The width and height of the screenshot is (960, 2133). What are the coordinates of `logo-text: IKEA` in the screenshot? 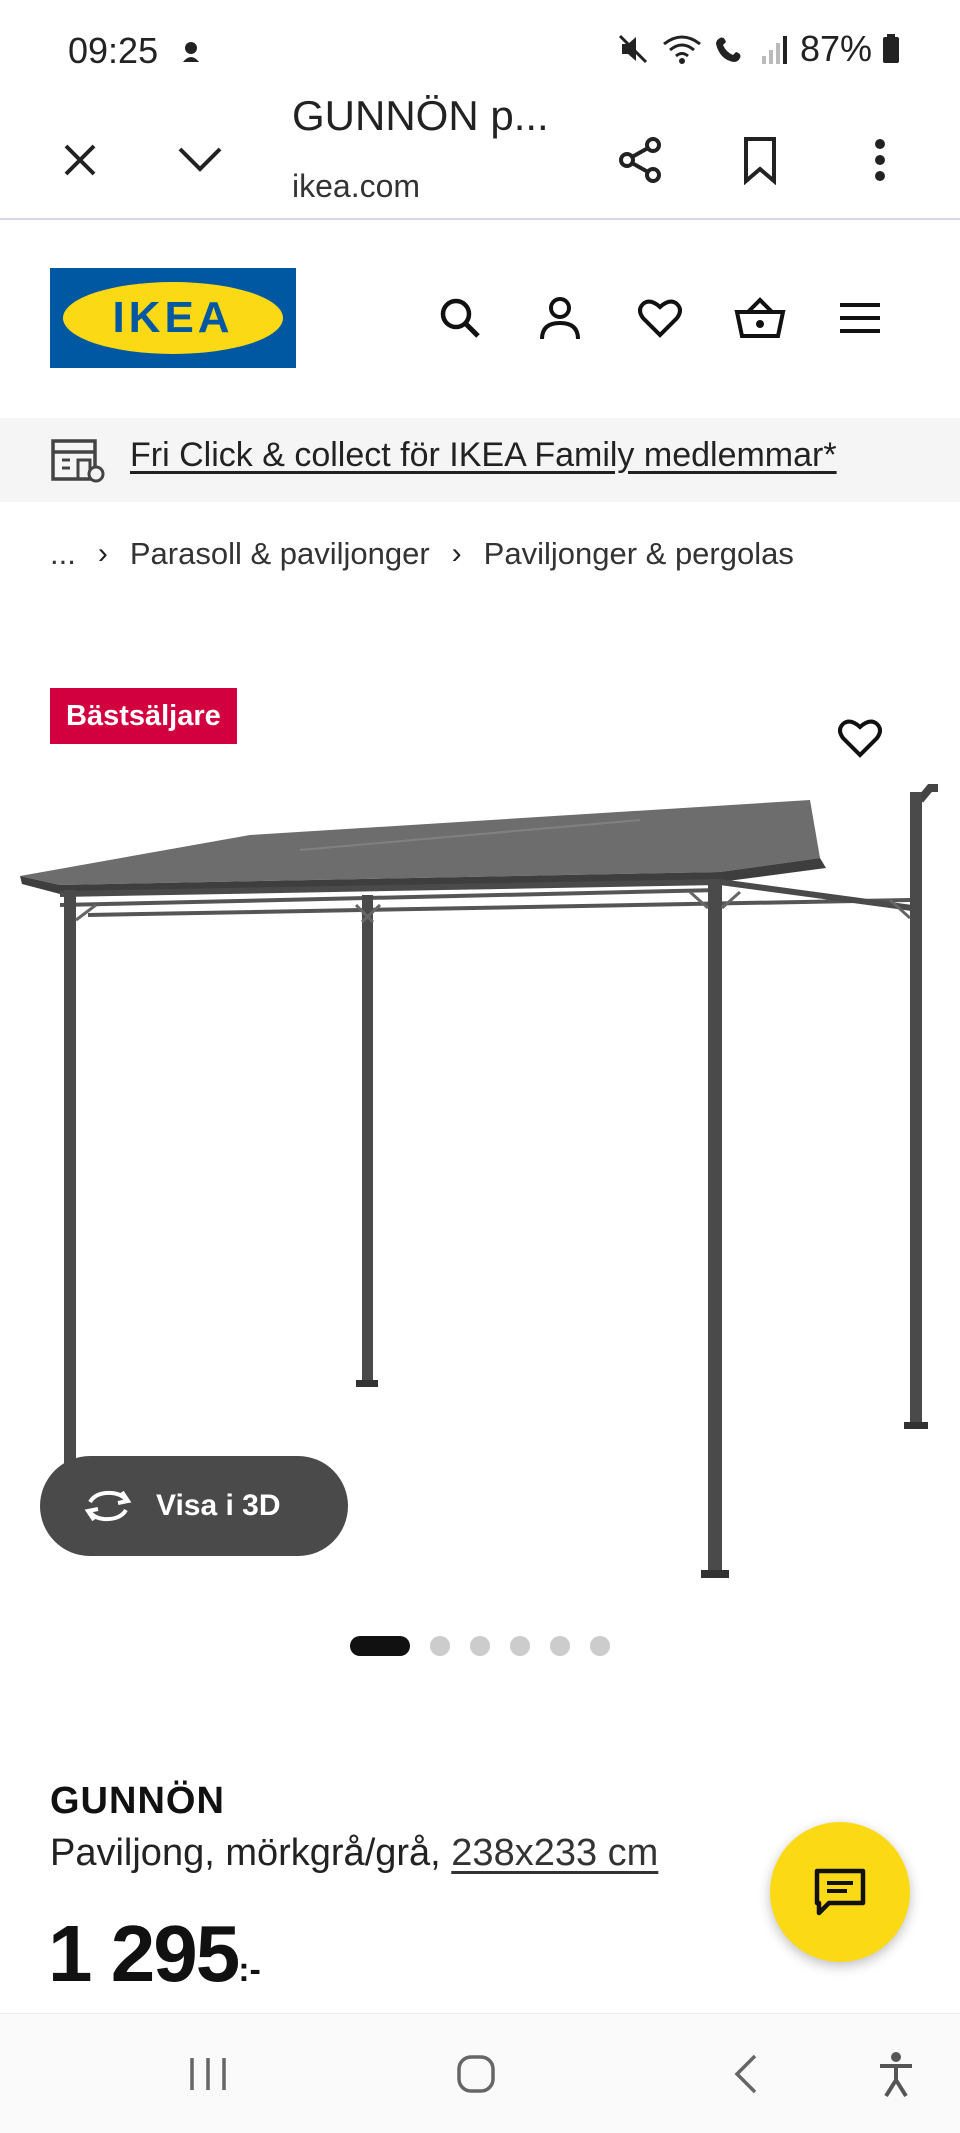 It's located at (172, 317).